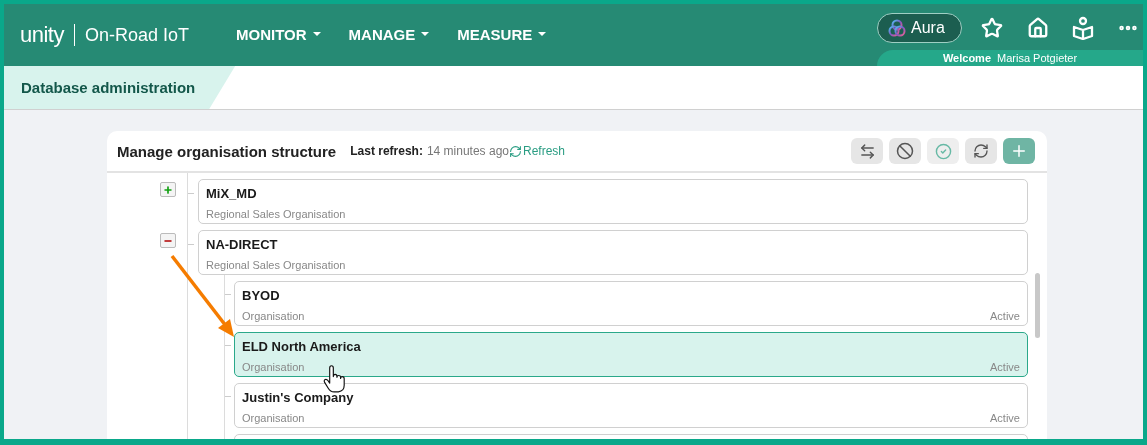 The width and height of the screenshot is (1147, 445). Describe the element at coordinates (137, 35) in the screenshot. I see `product-name: On-Road IoT` at that location.